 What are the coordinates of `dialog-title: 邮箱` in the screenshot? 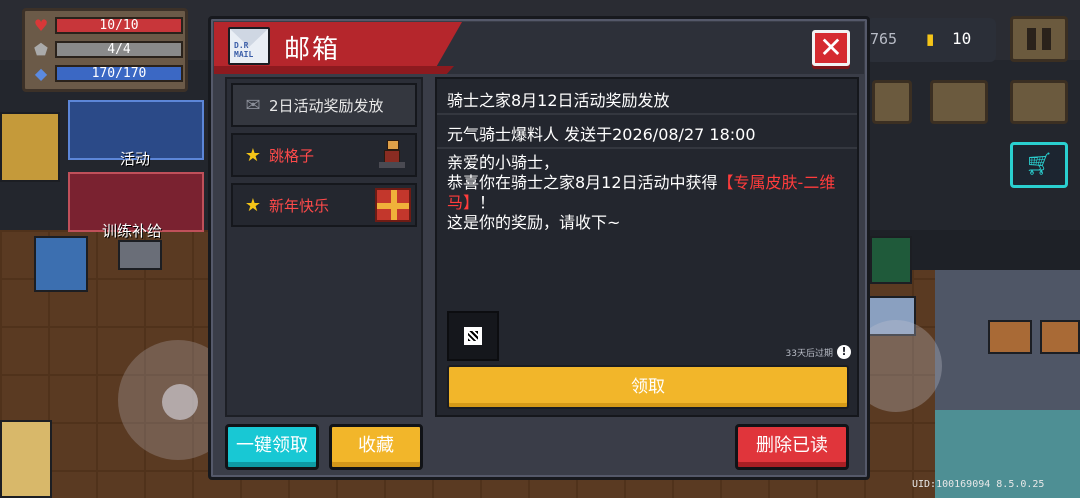 It's located at (312, 50).